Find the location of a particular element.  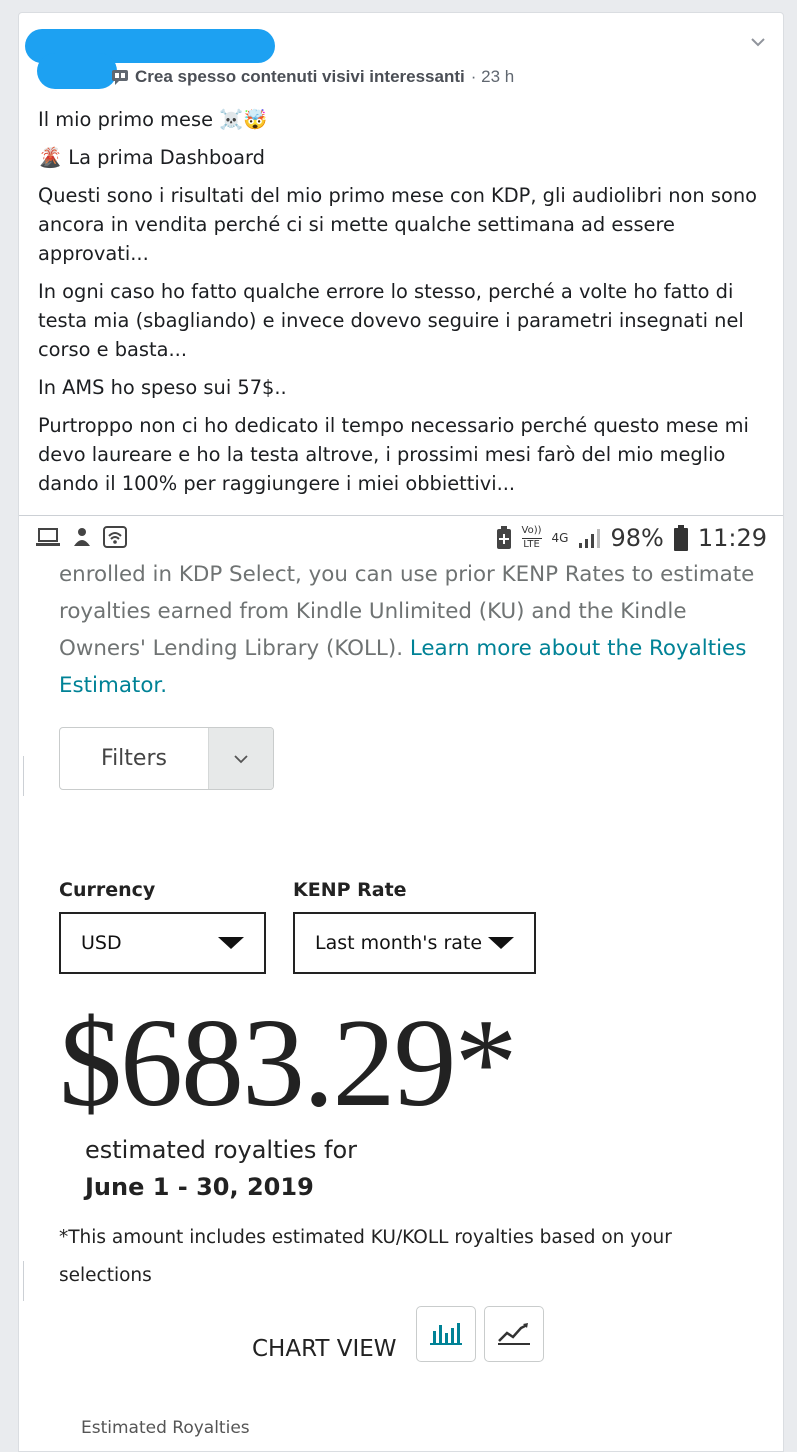

notification-app-icon is located at coordinates (82, 537).